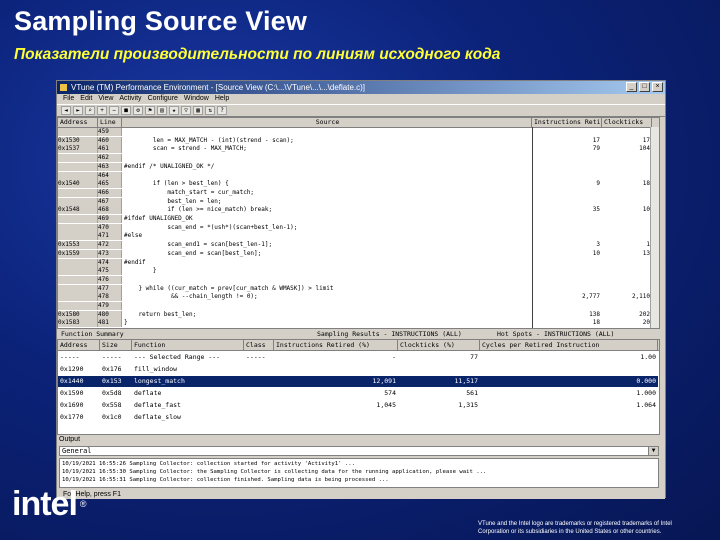 This screenshot has width=720, height=540. Describe the element at coordinates (173, 201) in the screenshot. I see `source-code: best_len = len;` at that location.